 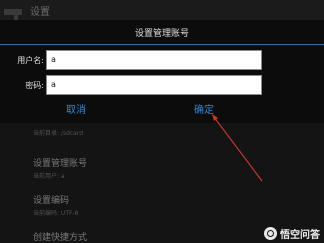 What do you see at coordinates (270, 233) in the screenshot?
I see `wukong-logo-icon` at bounding box center [270, 233].